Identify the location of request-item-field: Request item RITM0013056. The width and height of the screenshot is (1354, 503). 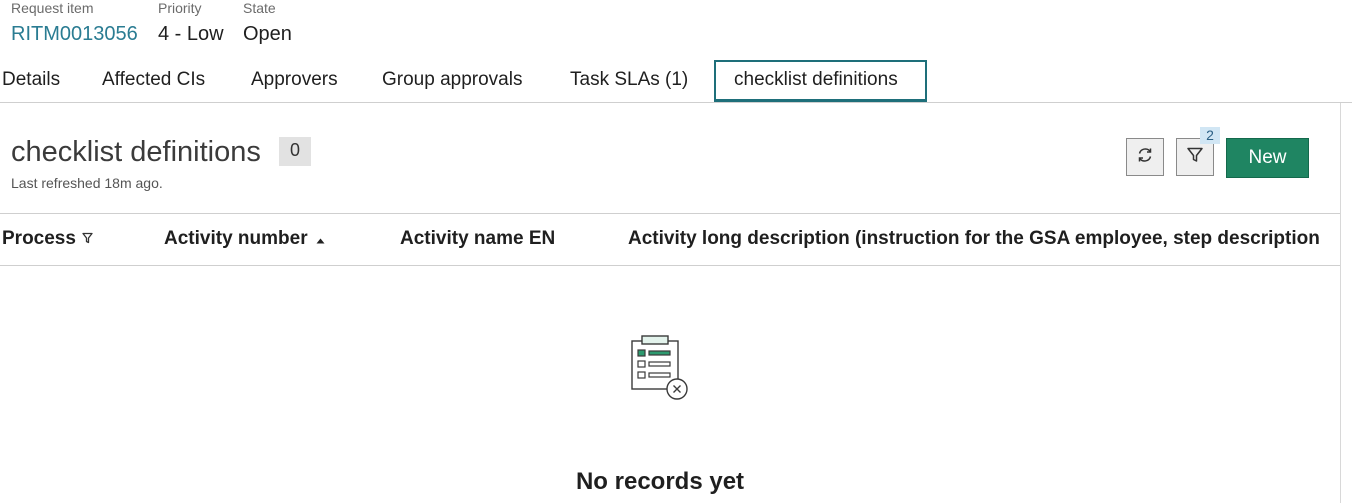
(74, 23).